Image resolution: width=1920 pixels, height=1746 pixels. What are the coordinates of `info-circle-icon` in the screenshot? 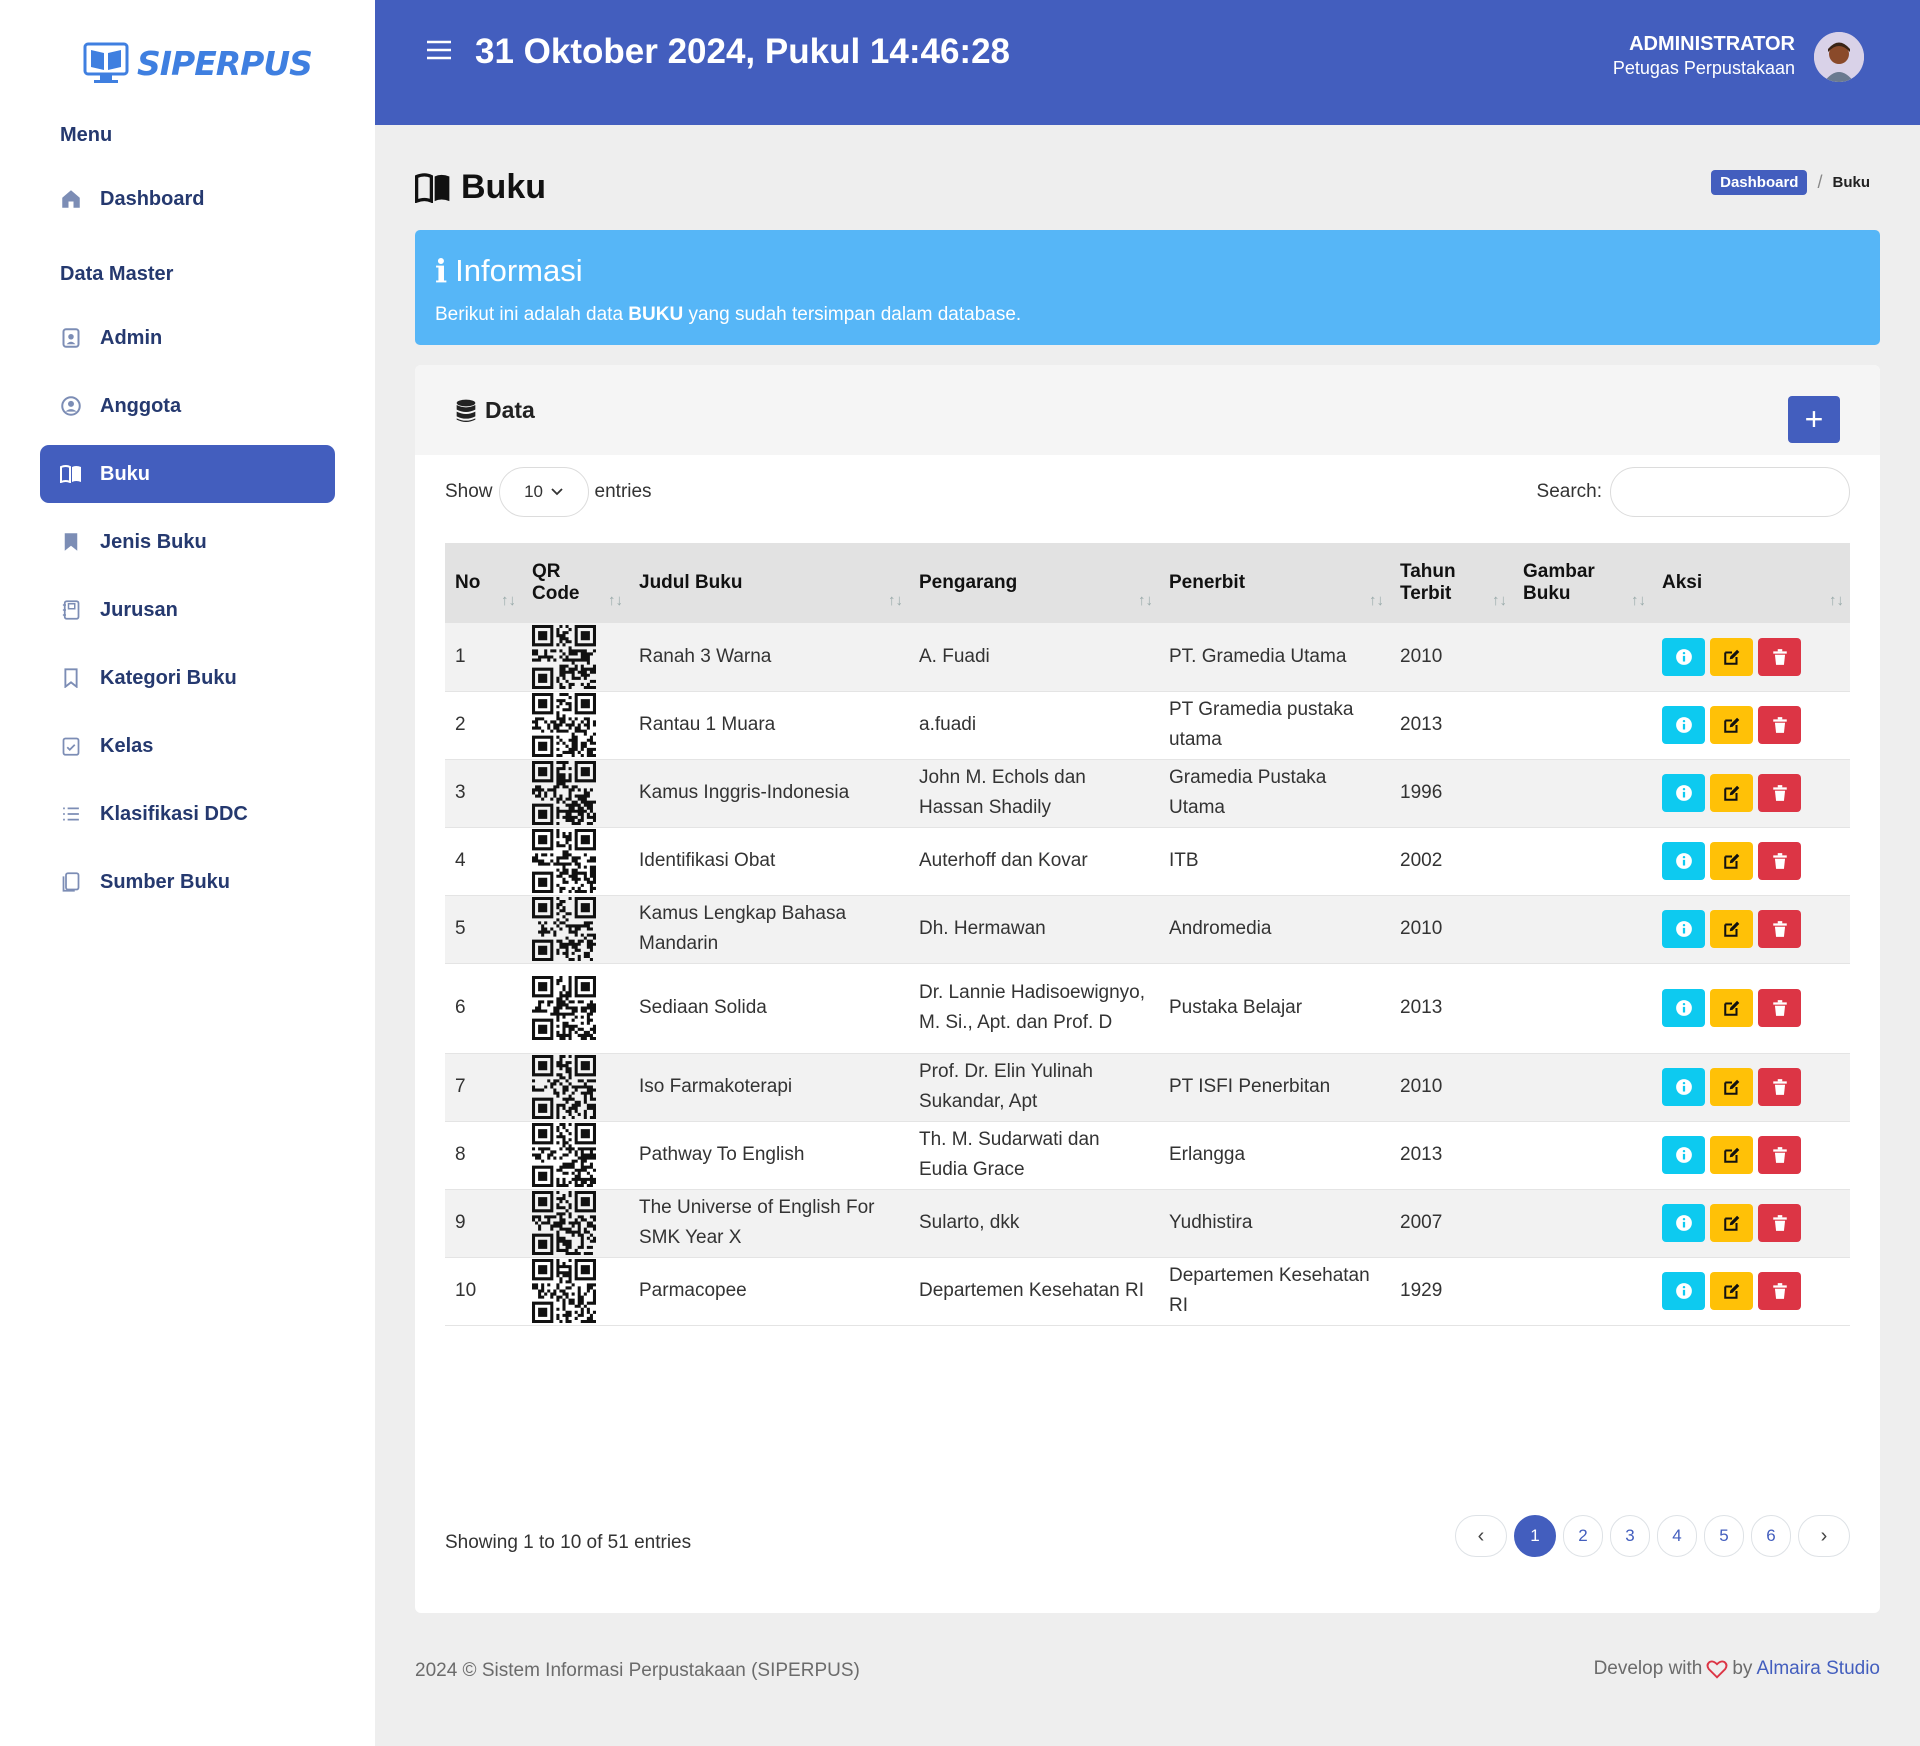 It's located at (1683, 1155).